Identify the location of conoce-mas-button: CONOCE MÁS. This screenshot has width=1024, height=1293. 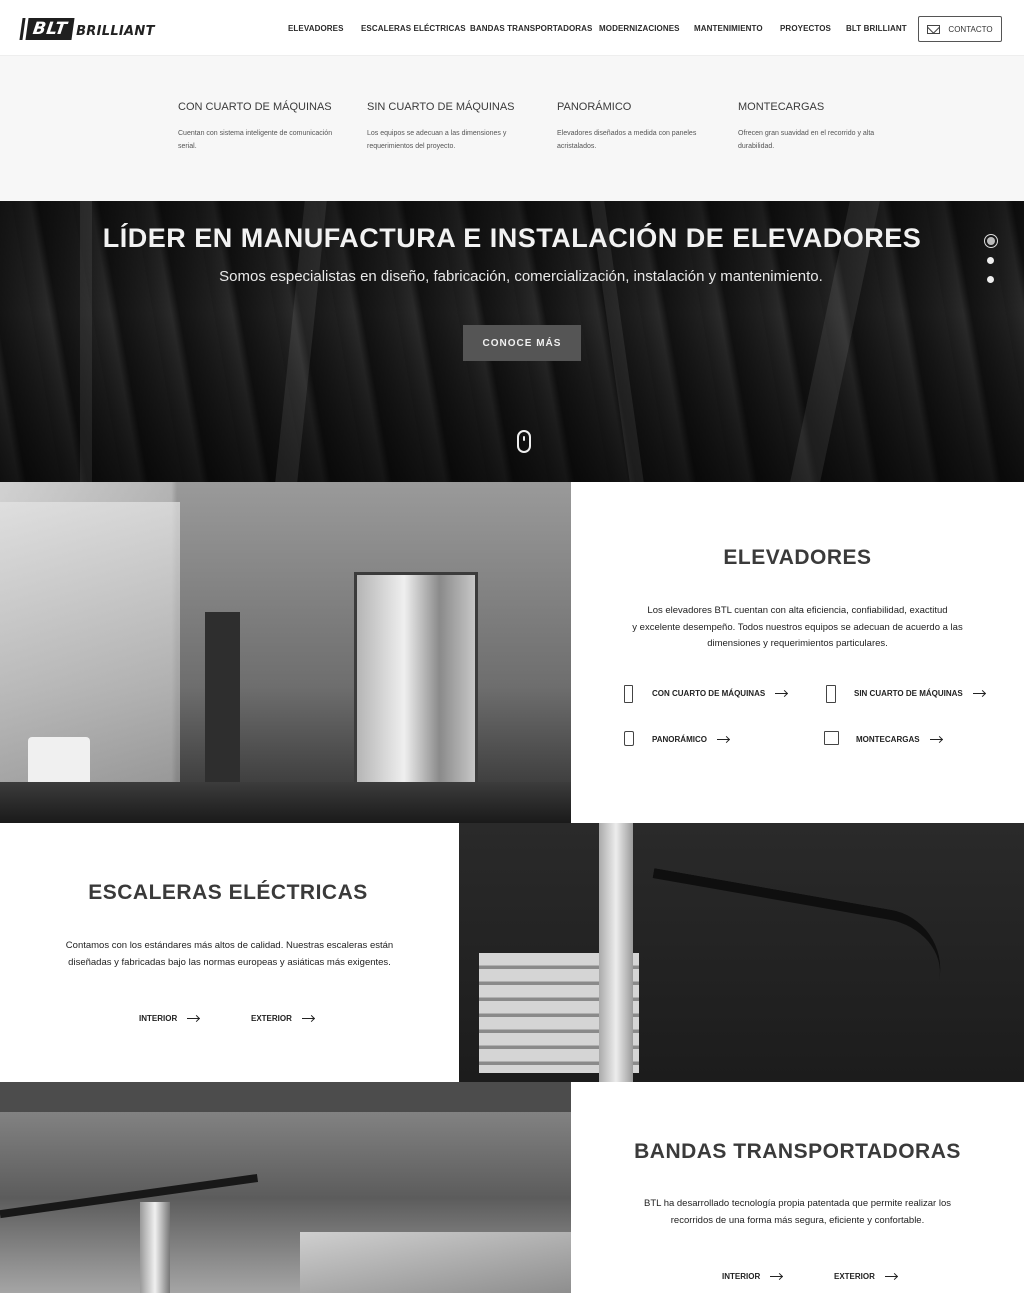
(522, 343).